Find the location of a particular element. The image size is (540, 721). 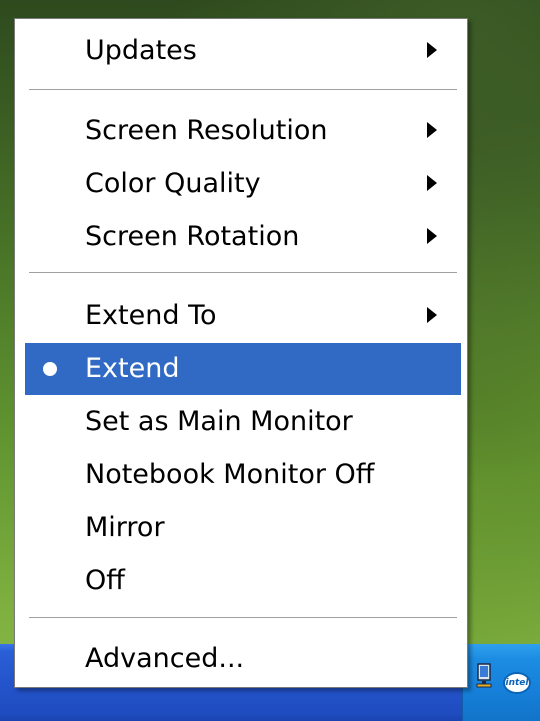

menu-item-screen-rotation: Screen Rotation is located at coordinates (243, 237).